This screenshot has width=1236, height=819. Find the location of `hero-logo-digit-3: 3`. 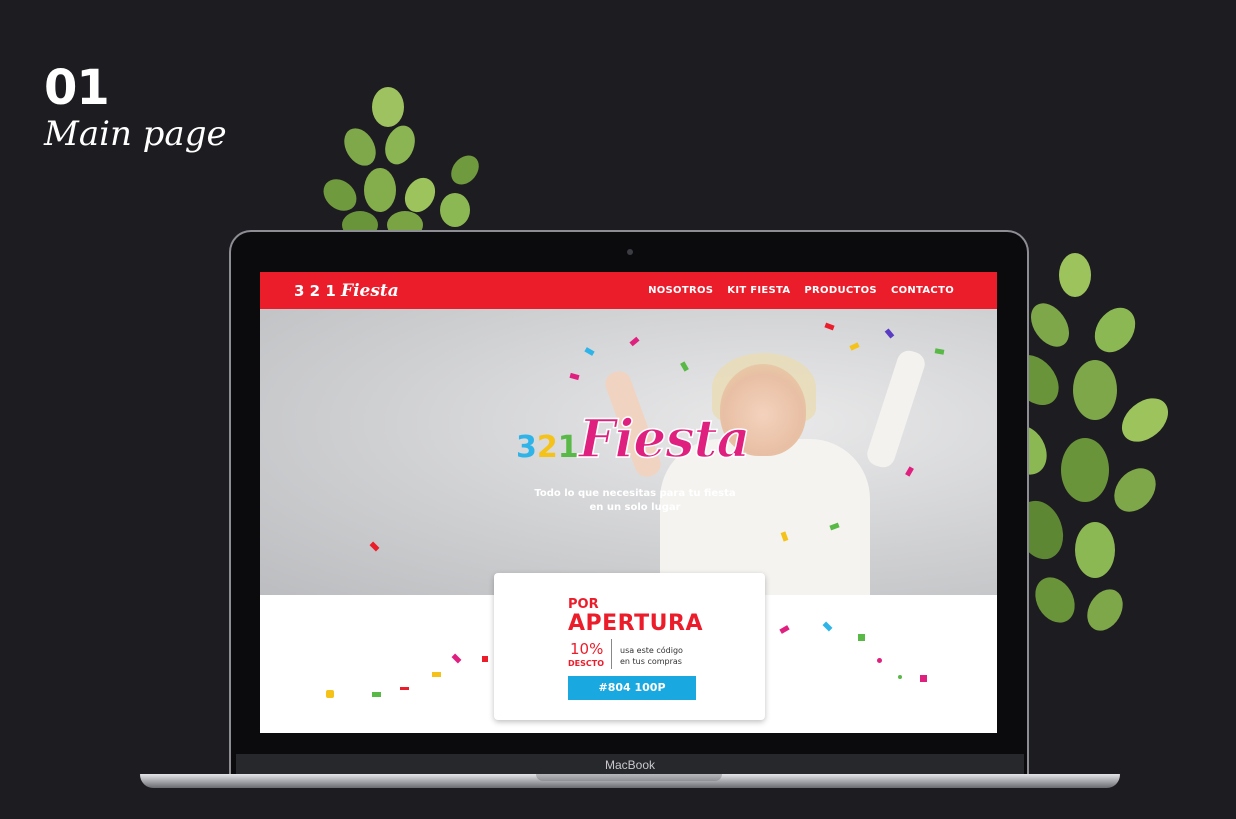

hero-logo-digit-3: 3 is located at coordinates (526, 447).